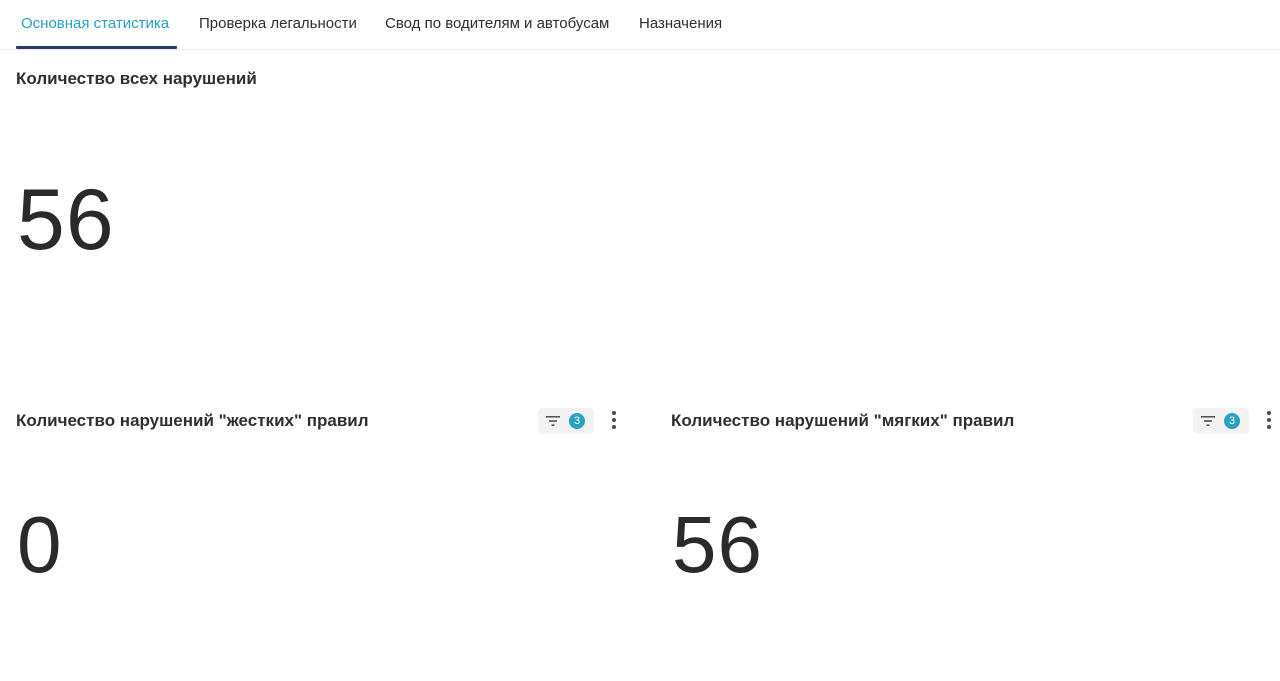 The image size is (1280, 681). I want to click on card-title-total: Количество всех нарушений, so click(136, 78).